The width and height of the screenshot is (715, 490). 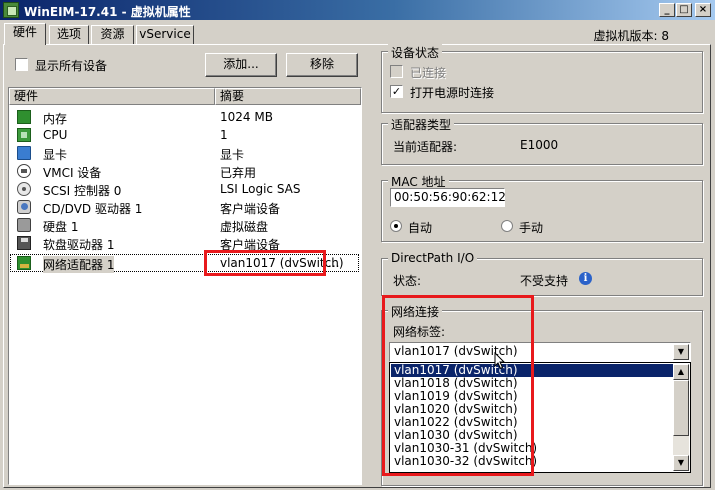 I want to click on mac-auto-label: 自动, so click(x=420, y=228).